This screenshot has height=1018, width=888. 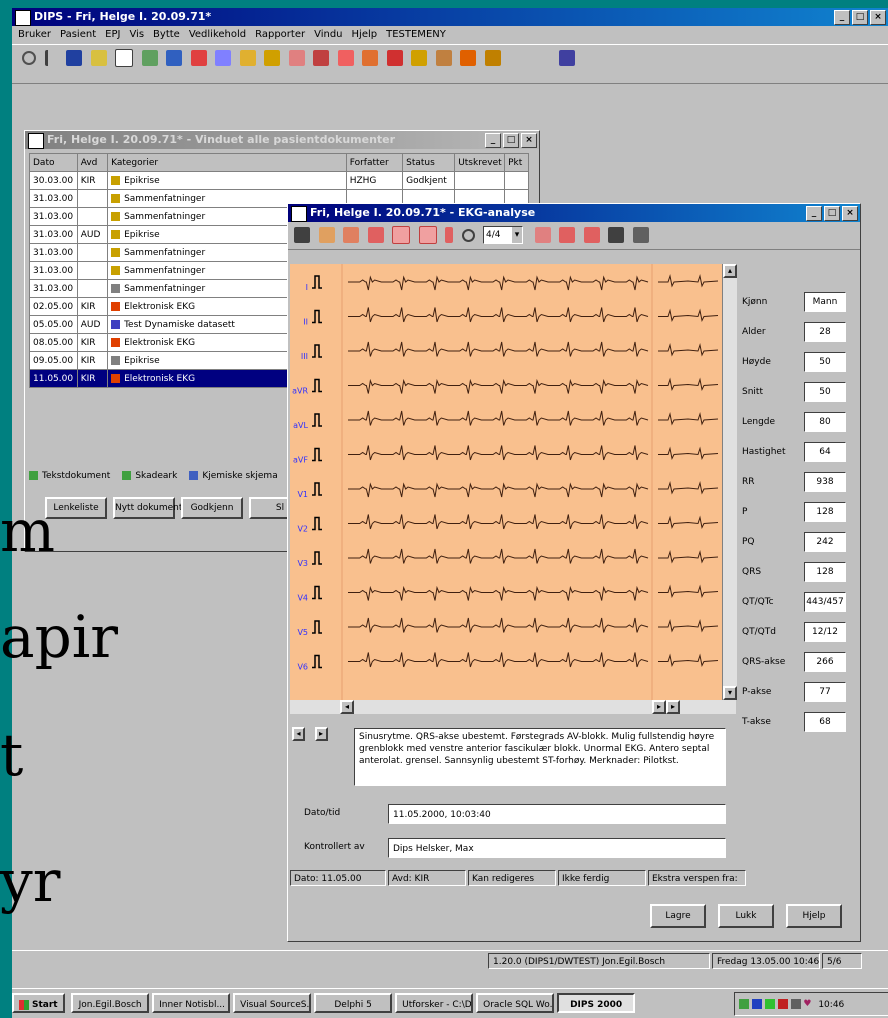 What do you see at coordinates (233, 476) in the screenshot?
I see `tab-2: Kjemiske skjema` at bounding box center [233, 476].